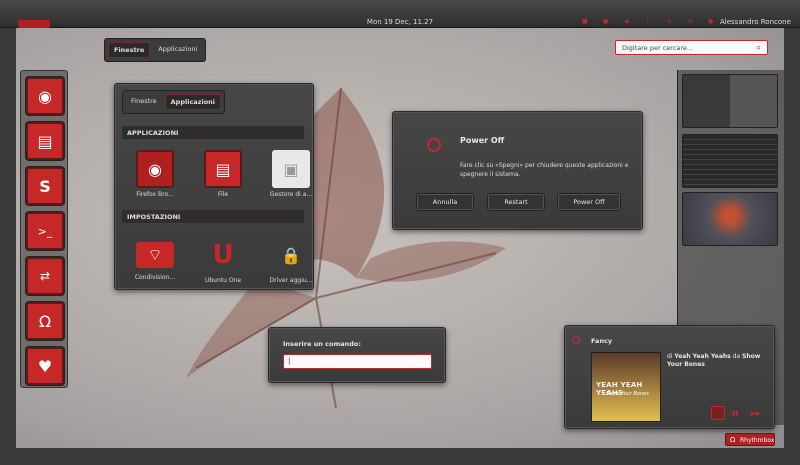 This screenshot has height=465, width=800. I want to click on album-cover: YEAH YEAH YEAHS Show Your Bones, so click(626, 387).